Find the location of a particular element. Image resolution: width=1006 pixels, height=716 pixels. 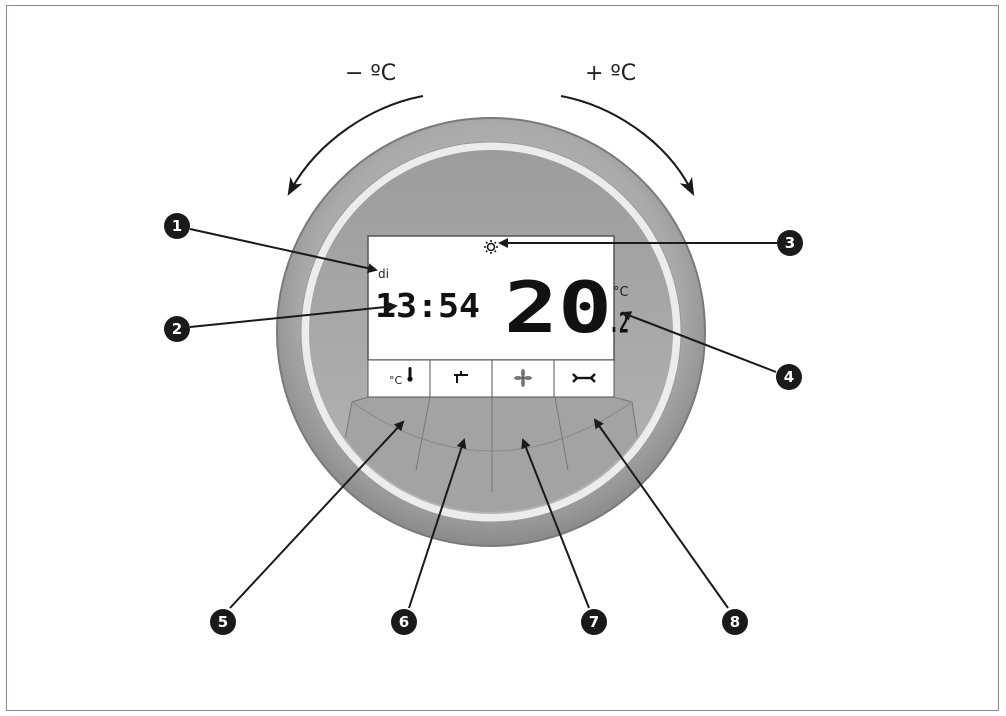

temperature-main: 20 is located at coordinates (558, 308).